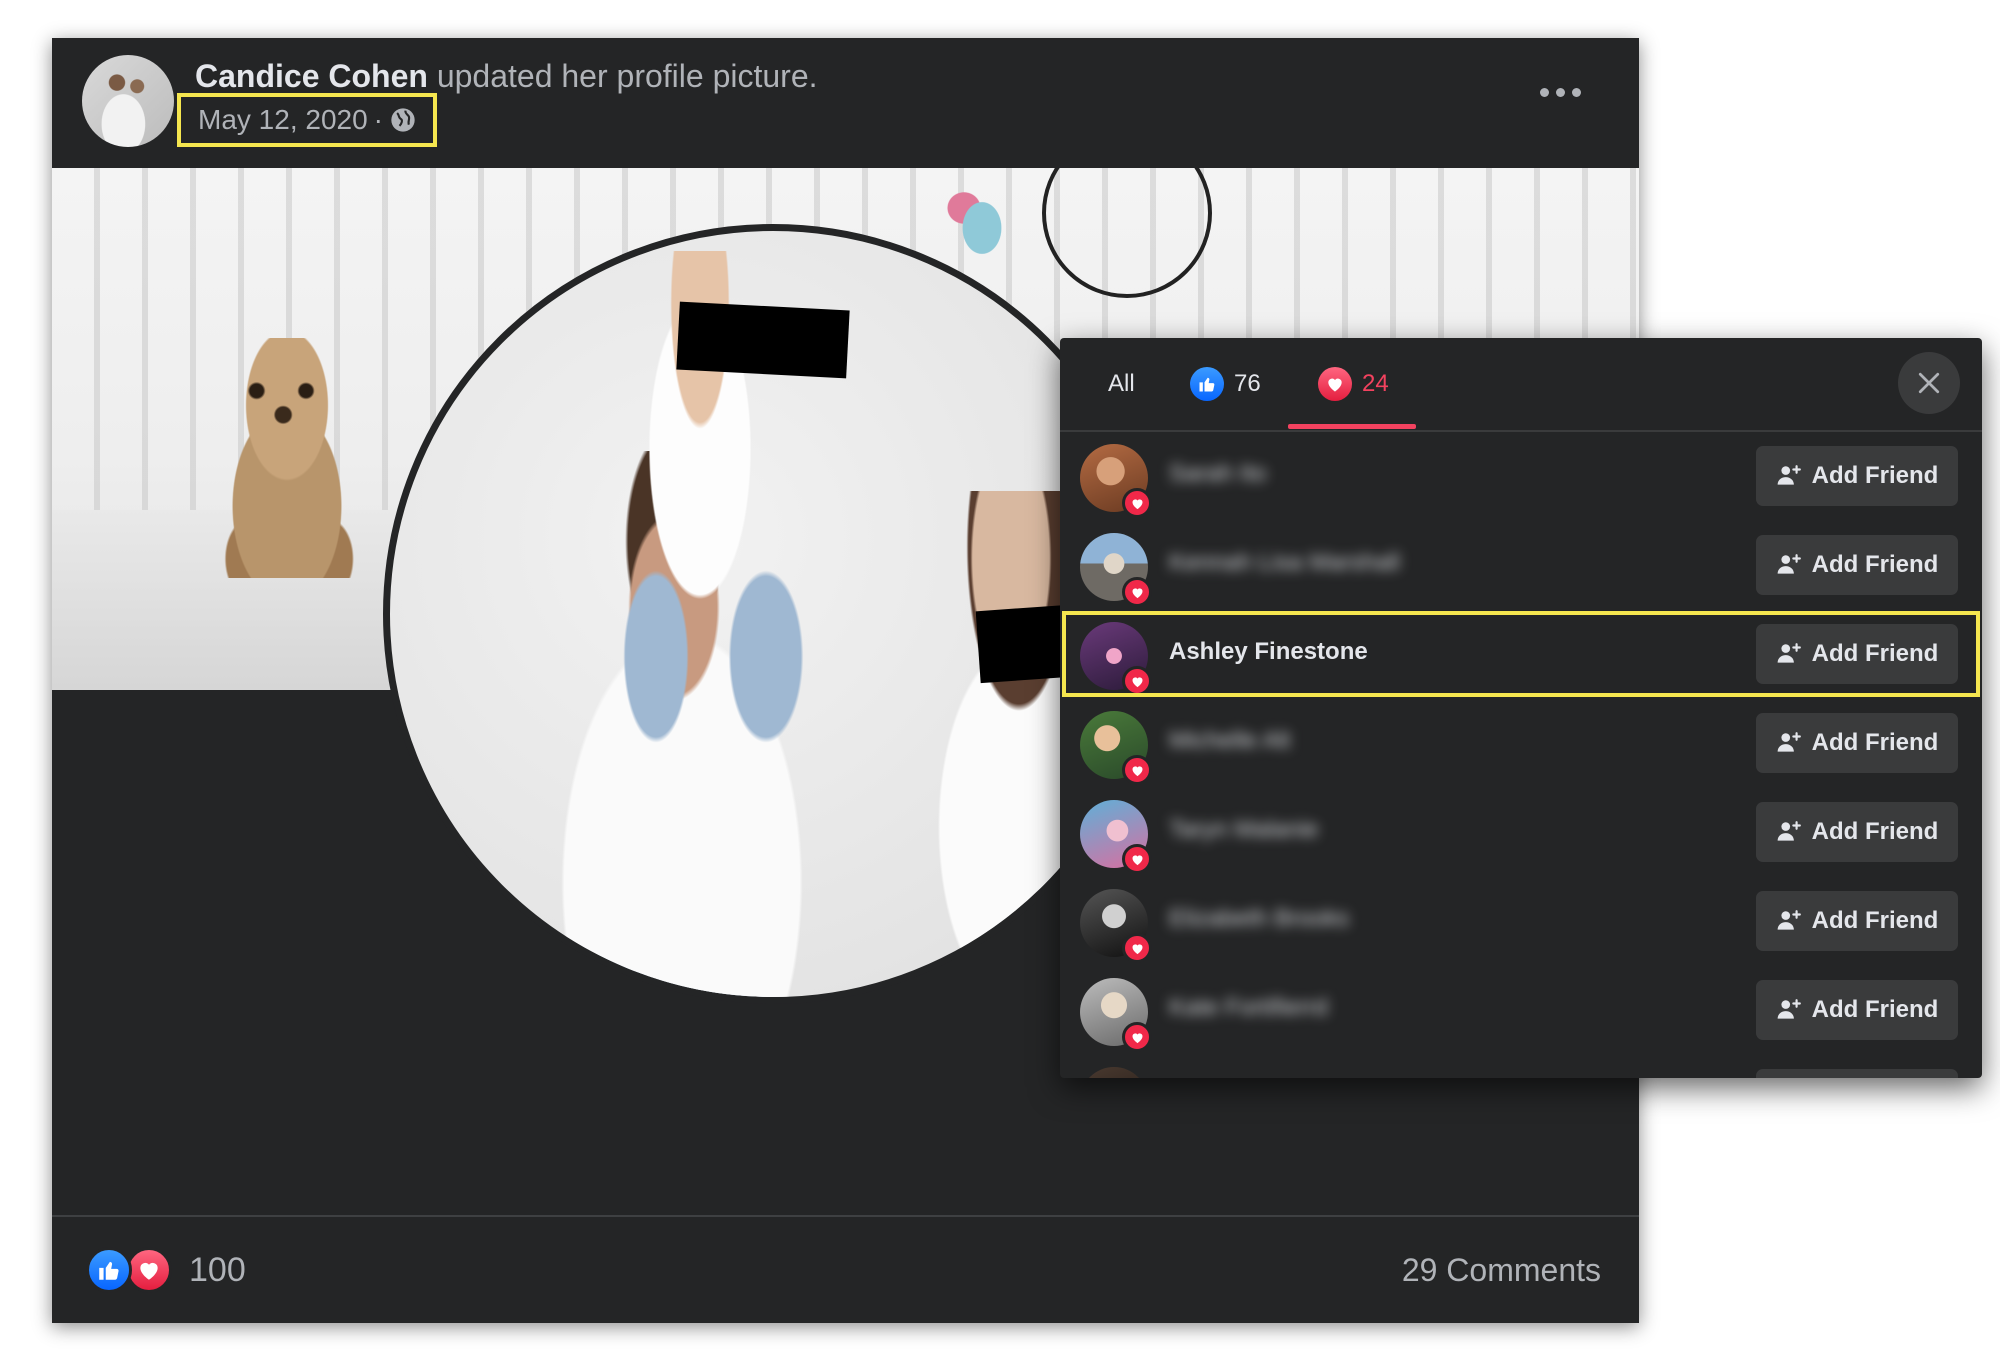  What do you see at coordinates (1217, 474) in the screenshot?
I see `reactor-name: Sarah Ito` at bounding box center [1217, 474].